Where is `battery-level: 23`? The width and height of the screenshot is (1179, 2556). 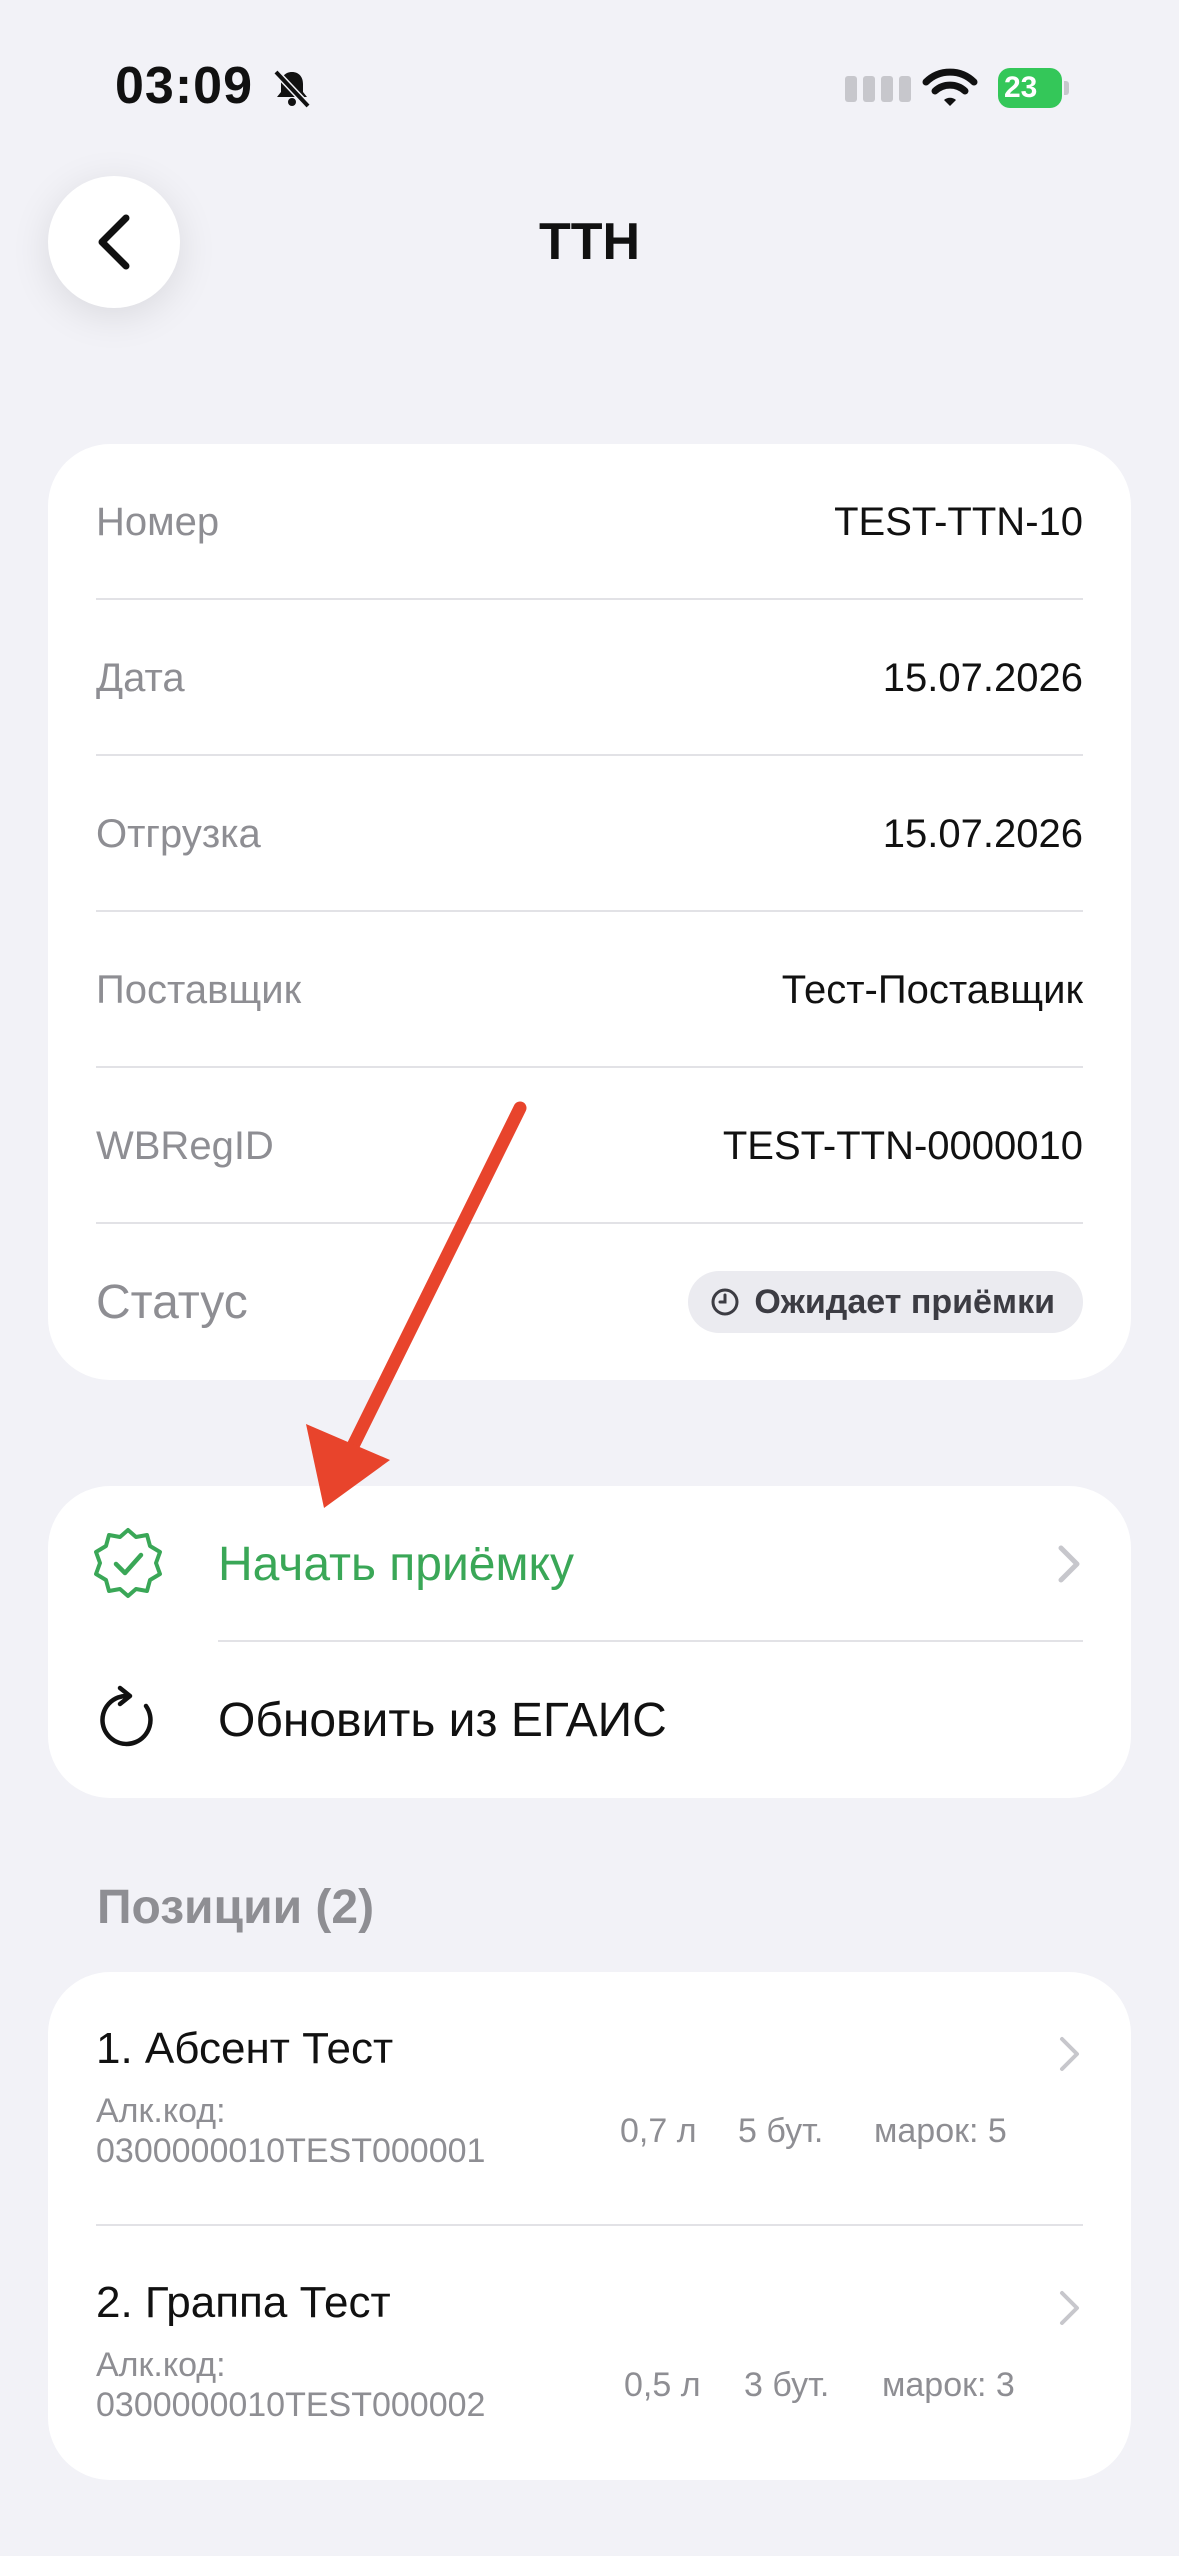
battery-level: 23 is located at coordinates (1021, 87).